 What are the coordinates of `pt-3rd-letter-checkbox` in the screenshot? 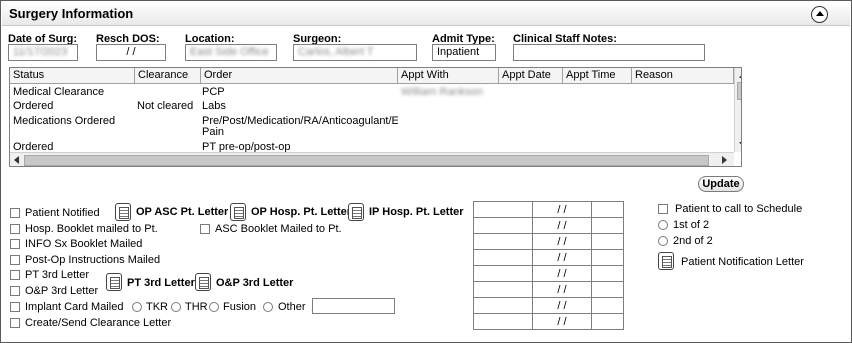 It's located at (15, 275).